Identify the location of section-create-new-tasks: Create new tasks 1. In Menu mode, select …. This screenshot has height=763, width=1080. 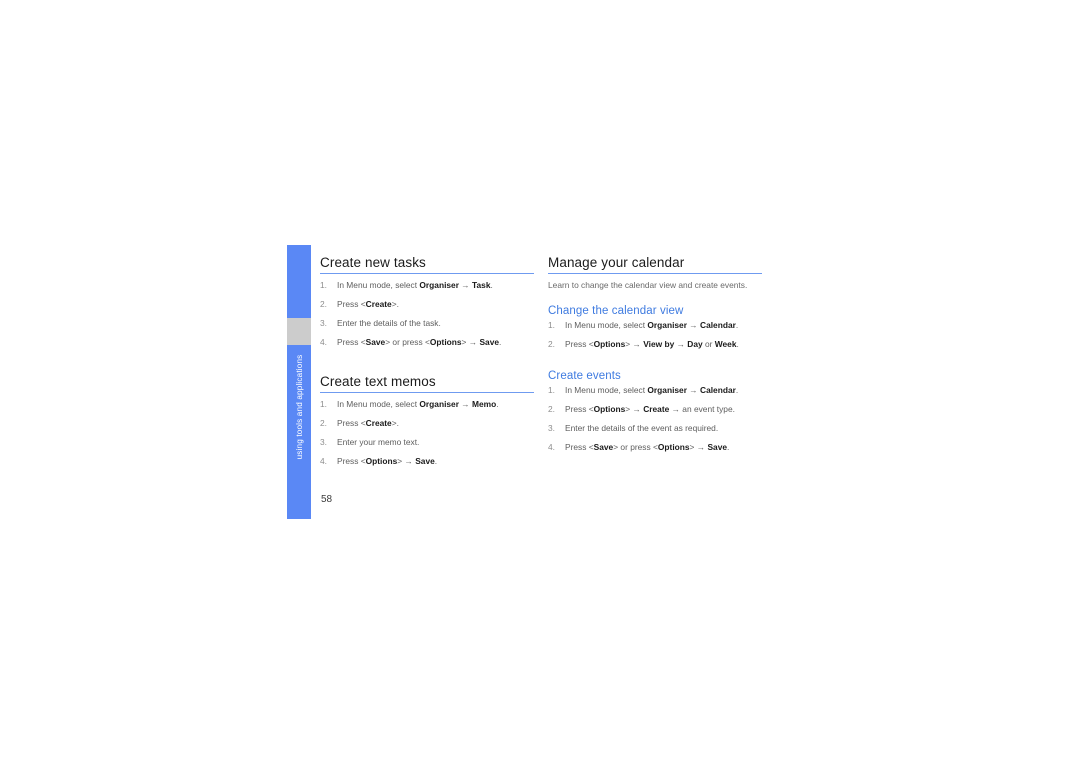
(427, 301).